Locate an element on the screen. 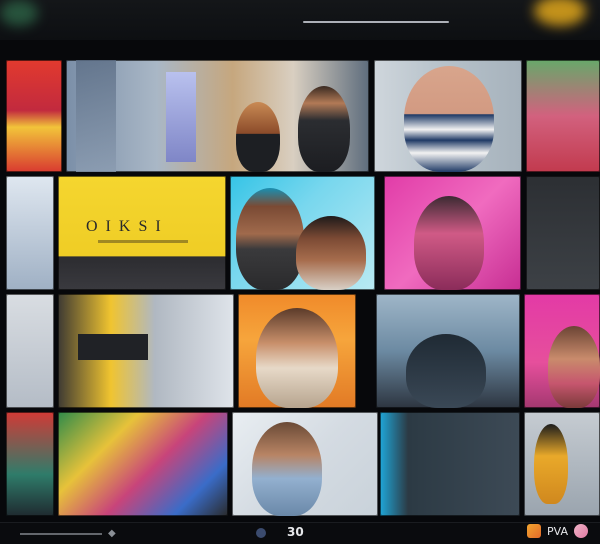 The height and width of the screenshot is (544, 600). bottom-right-controls: PVA is located at coordinates (557, 531).